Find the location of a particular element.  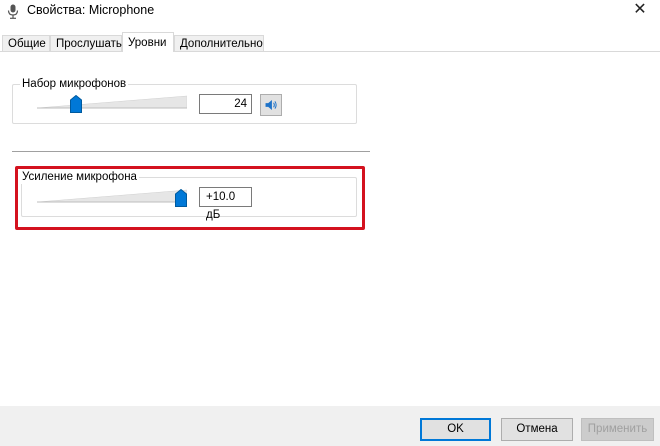

tab-levels: Уровни is located at coordinates (148, 42).